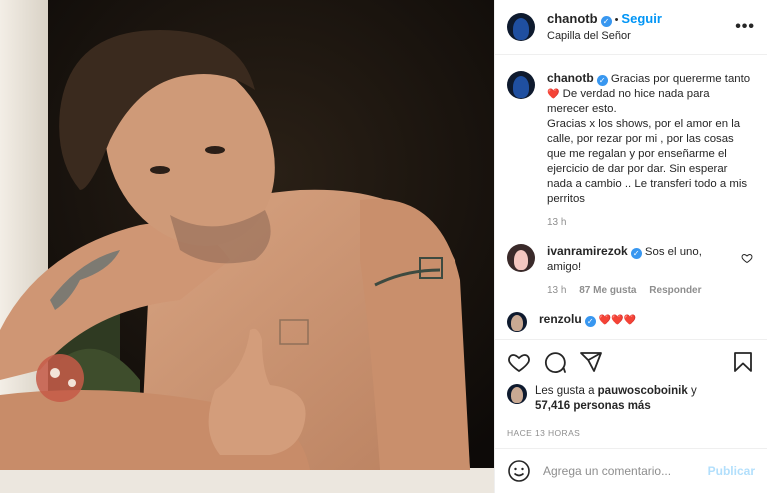  What do you see at coordinates (680, 79) in the screenshot?
I see `caption-text-1: Gracias por quererme tanto` at bounding box center [680, 79].